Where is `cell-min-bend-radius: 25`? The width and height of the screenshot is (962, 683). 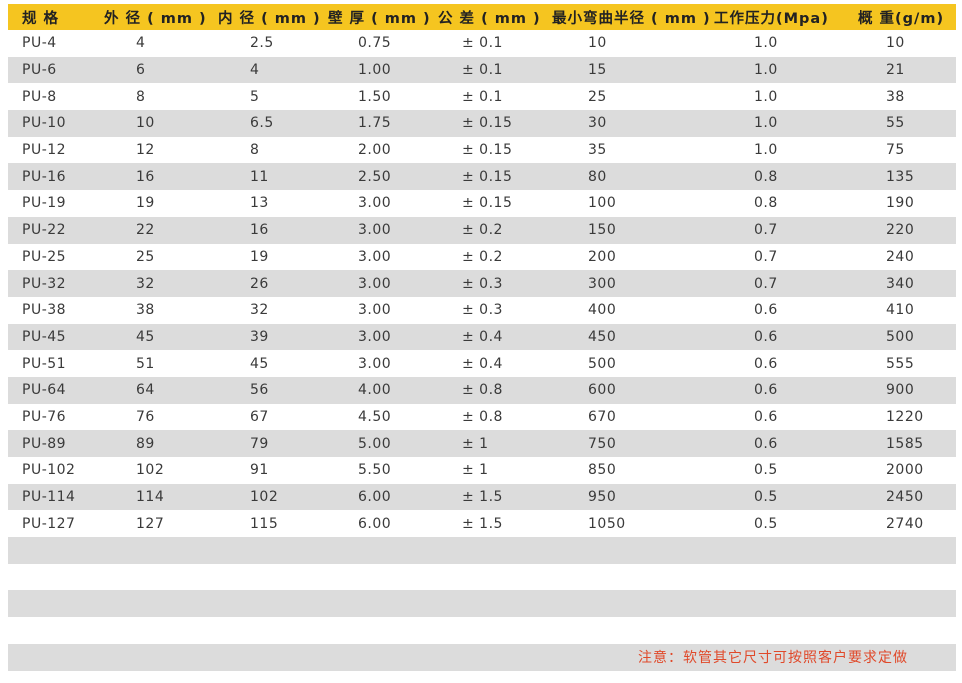 cell-min-bend-radius: 25 is located at coordinates (597, 96).